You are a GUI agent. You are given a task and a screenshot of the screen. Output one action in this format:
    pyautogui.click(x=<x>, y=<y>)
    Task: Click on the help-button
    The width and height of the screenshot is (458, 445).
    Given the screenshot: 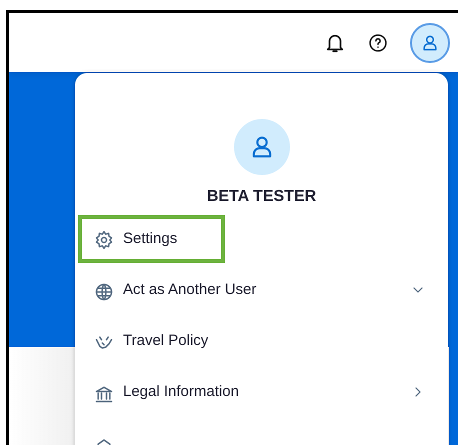 What is the action you would take?
    pyautogui.click(x=378, y=42)
    